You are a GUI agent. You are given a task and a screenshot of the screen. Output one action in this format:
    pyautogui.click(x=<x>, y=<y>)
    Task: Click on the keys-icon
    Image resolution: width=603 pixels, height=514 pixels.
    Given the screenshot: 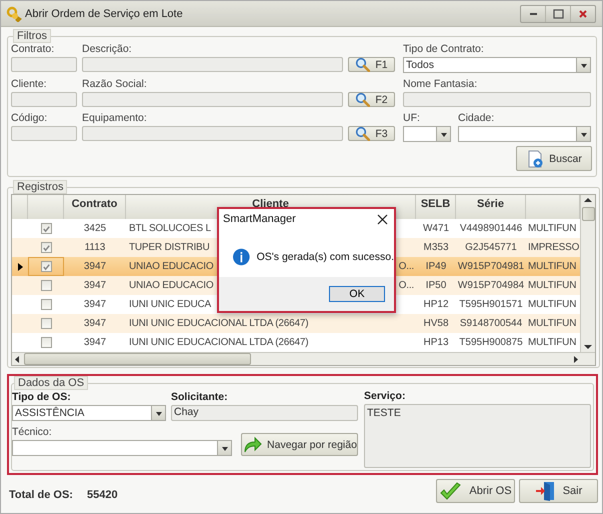 What is the action you would take?
    pyautogui.click(x=14, y=14)
    